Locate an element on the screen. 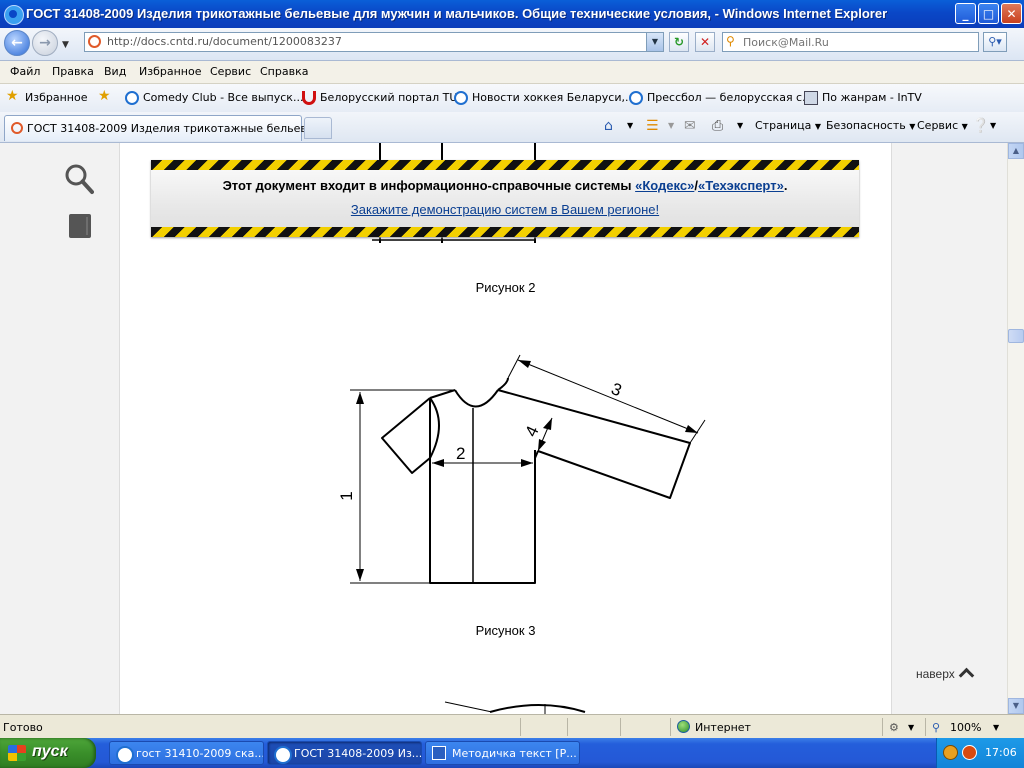 This screenshot has width=1024, height=768. menu-edit: Правка is located at coordinates (73, 71).